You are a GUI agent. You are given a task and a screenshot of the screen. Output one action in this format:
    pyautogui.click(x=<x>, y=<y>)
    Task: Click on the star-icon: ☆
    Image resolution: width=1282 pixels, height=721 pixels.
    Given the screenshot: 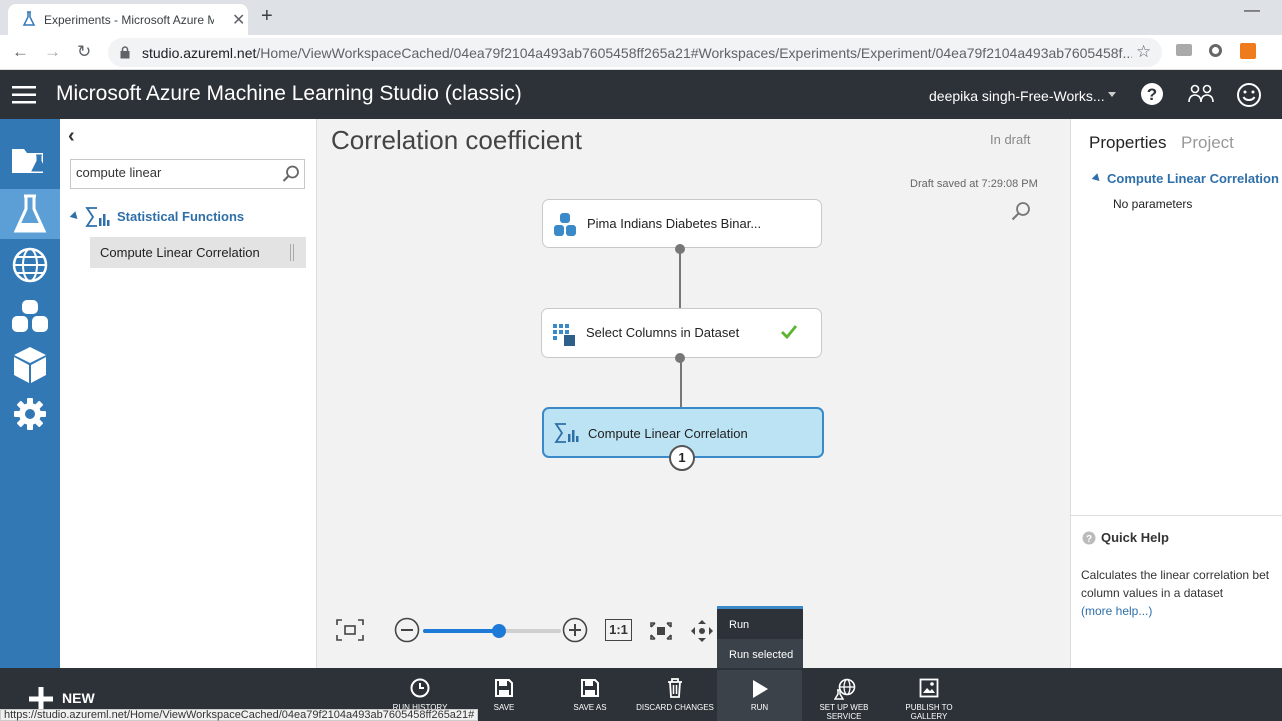 What is the action you would take?
    pyautogui.click(x=1143, y=52)
    